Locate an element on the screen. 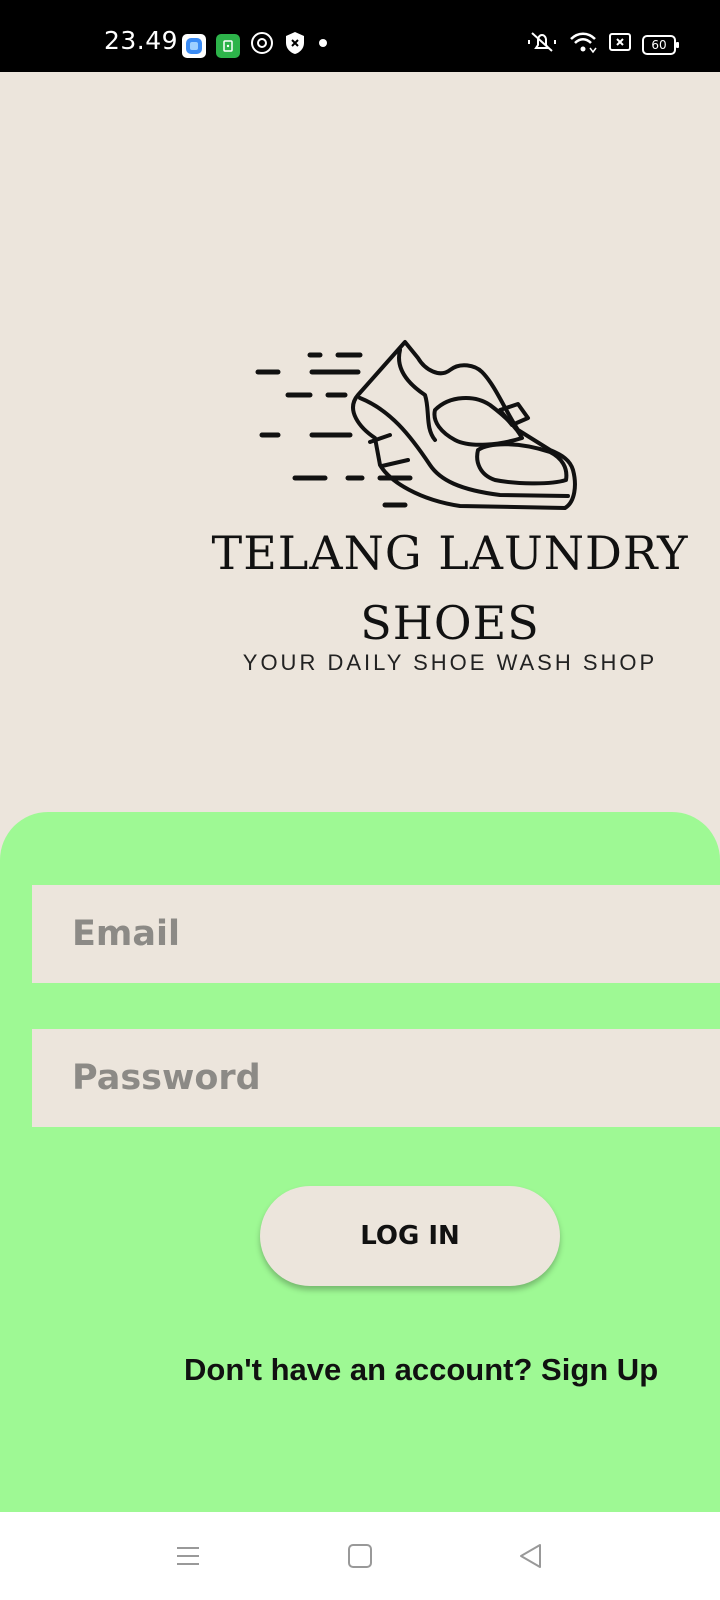 The height and width of the screenshot is (1600, 720). menu-icon is located at coordinates (188, 1558).